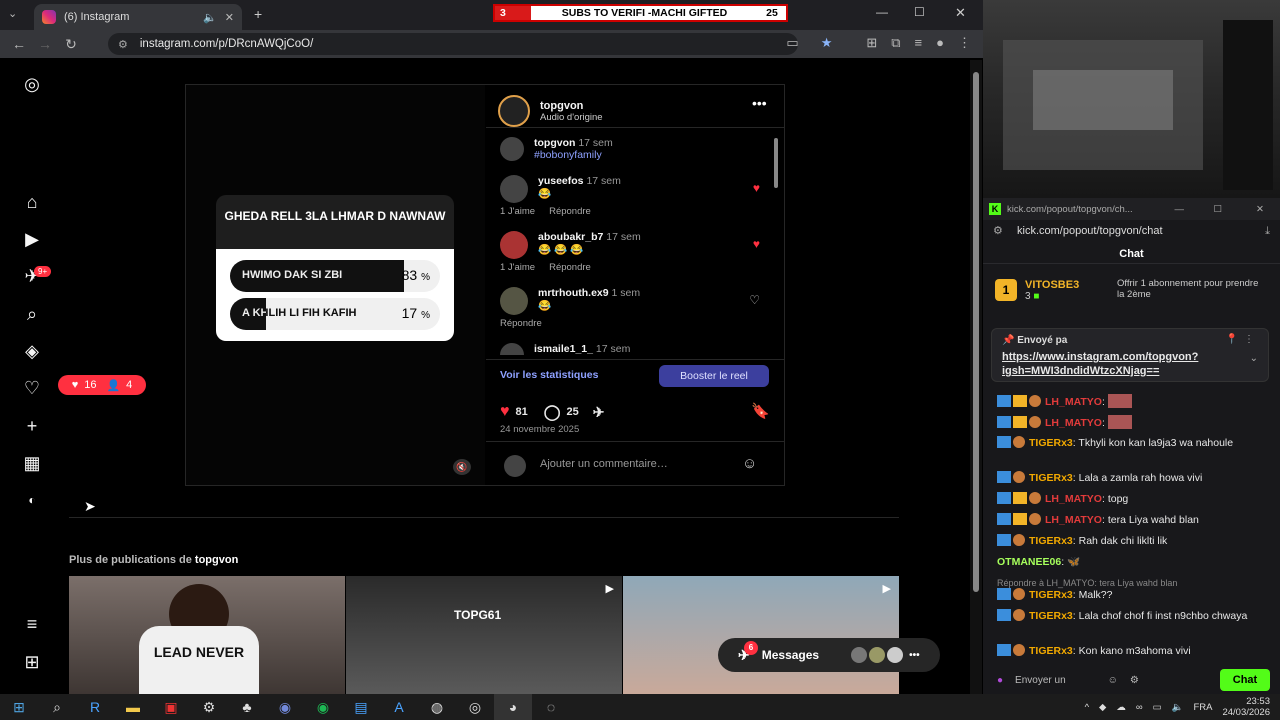 The width and height of the screenshot is (1280, 720). Describe the element at coordinates (759, 103) in the screenshot. I see `more-options-icon: •••` at that location.